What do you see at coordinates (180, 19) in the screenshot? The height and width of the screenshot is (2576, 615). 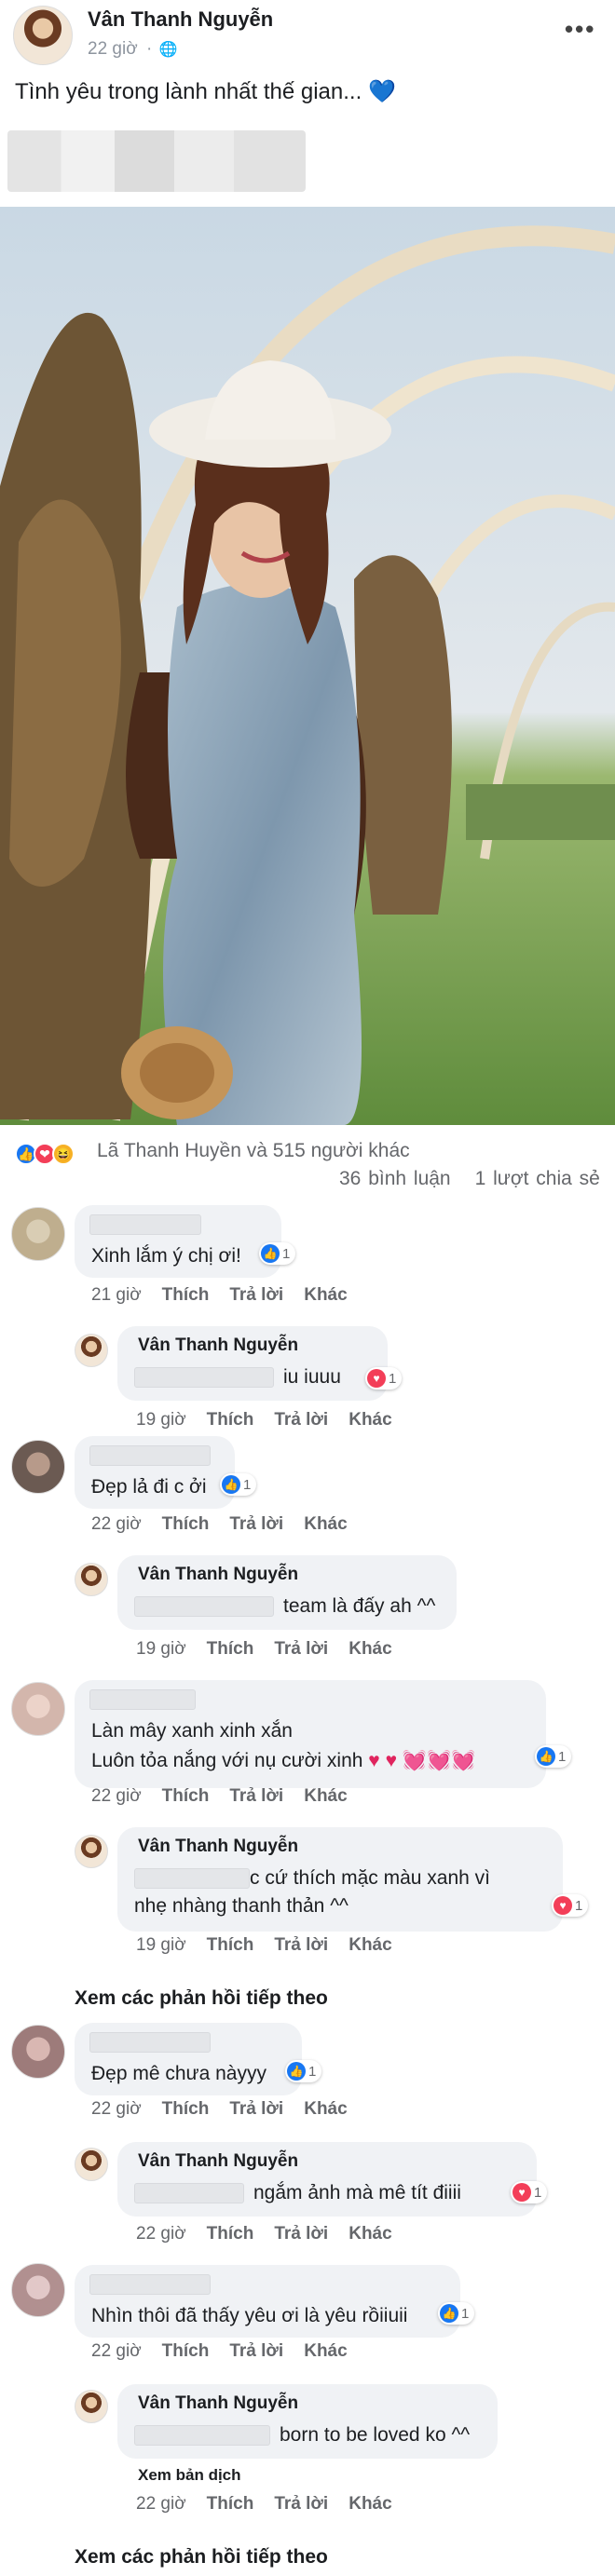 I see `post-author-name: Vân Thanh Nguyễn` at bounding box center [180, 19].